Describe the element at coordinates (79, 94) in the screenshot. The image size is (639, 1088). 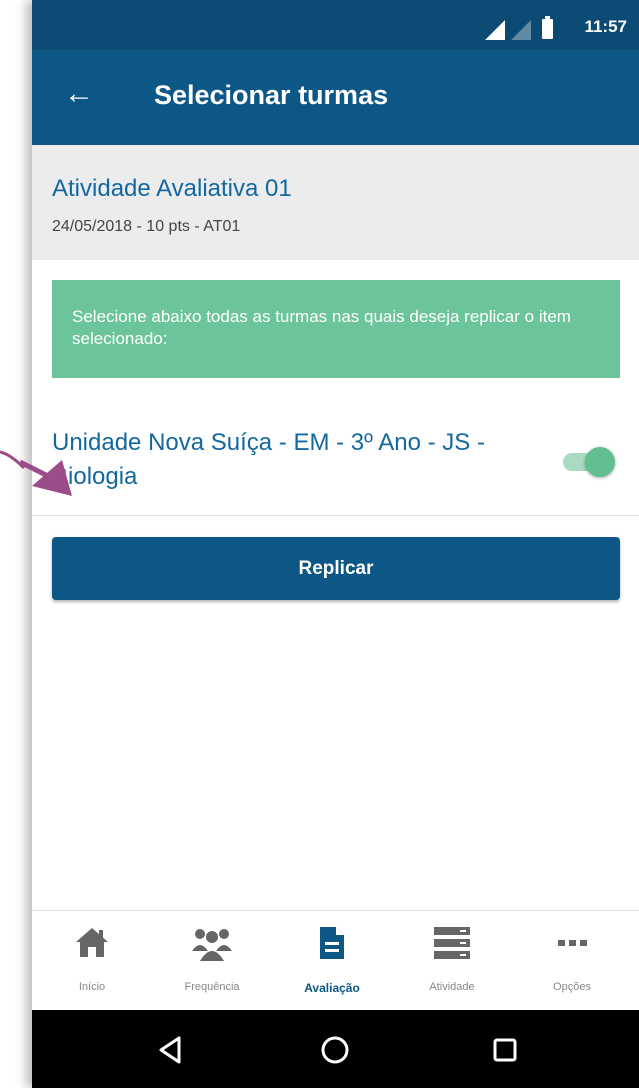
I see `back-arrow-icon: ←` at that location.